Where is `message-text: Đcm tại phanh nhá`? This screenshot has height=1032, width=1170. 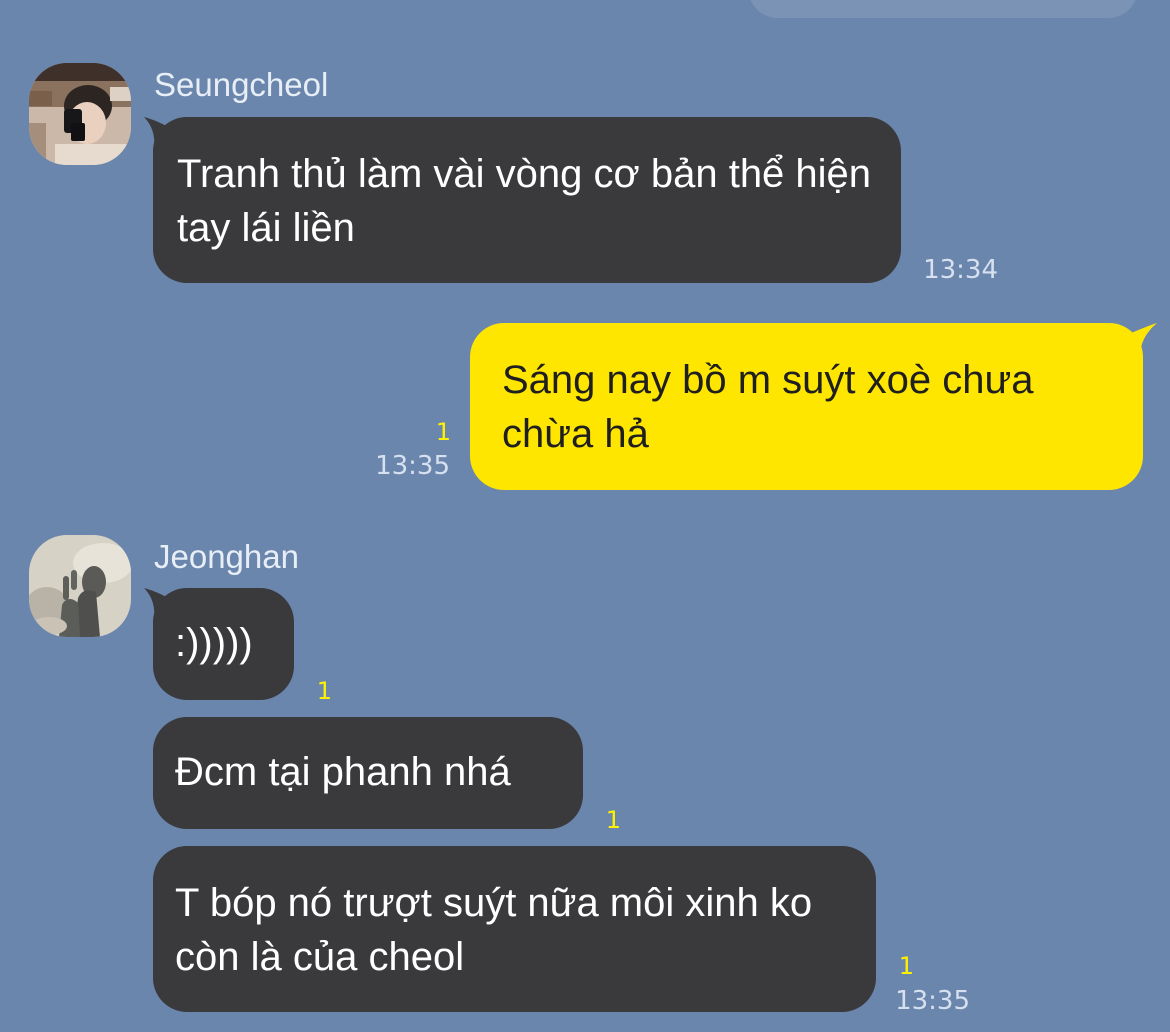
message-text: Đcm tại phanh nhá is located at coordinates (343, 772).